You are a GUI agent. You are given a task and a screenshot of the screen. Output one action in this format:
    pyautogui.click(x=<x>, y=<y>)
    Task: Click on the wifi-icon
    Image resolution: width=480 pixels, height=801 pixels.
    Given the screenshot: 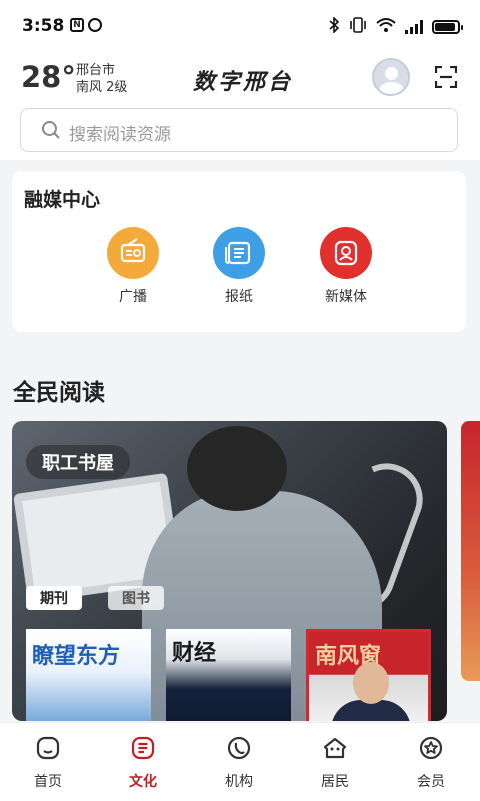 What is the action you would take?
    pyautogui.click(x=386, y=27)
    